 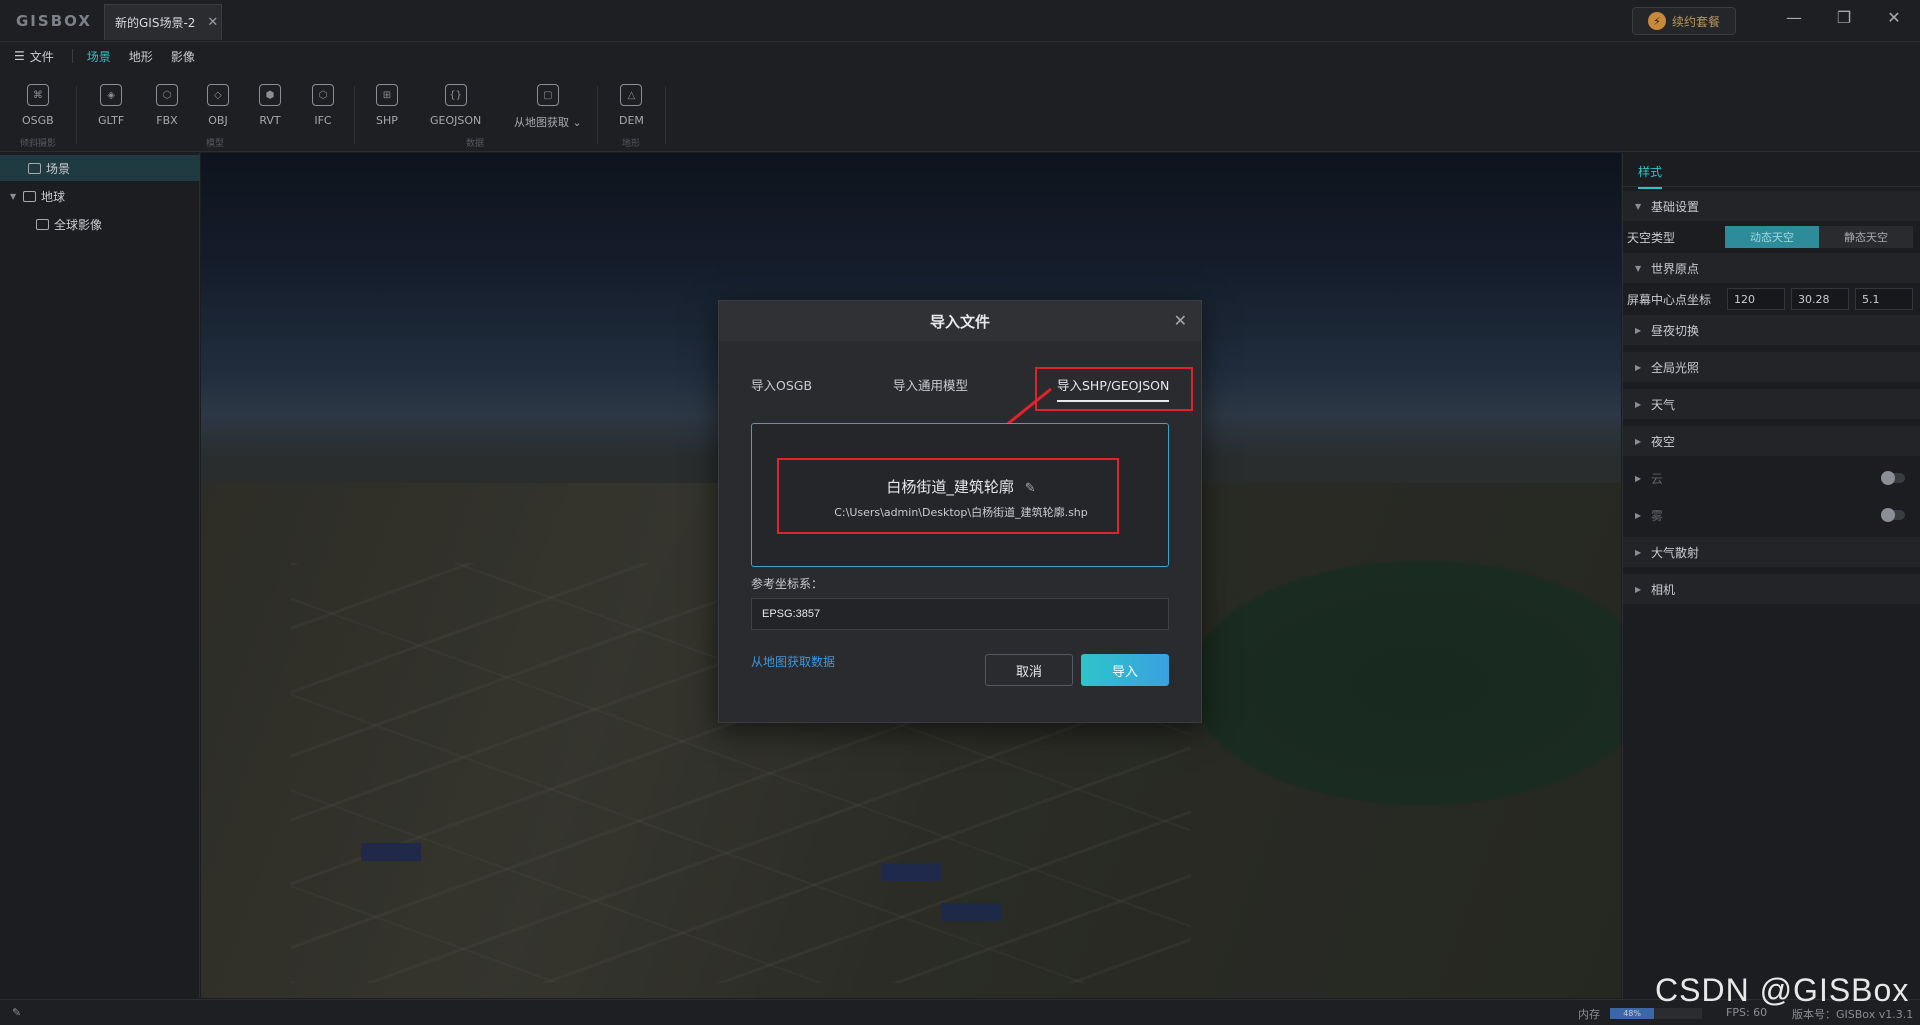 I want to click on tree-item-global-imagery: 全球影像, so click(x=100, y=224).